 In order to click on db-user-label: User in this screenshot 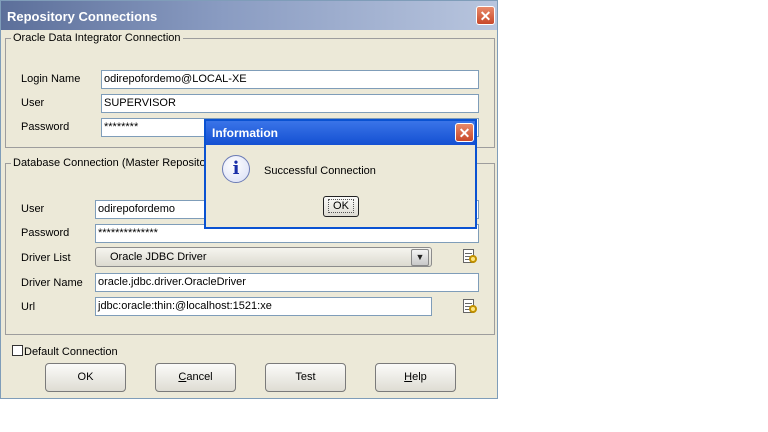, I will do `click(33, 209)`.